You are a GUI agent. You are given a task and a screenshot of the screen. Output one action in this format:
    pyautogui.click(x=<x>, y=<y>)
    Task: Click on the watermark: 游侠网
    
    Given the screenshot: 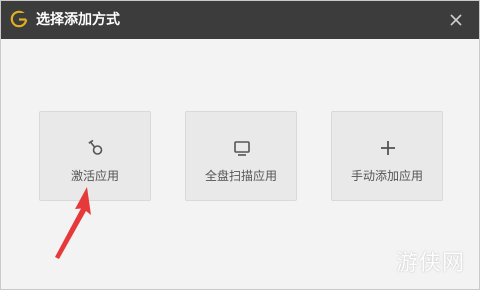 What is the action you would take?
    pyautogui.click(x=431, y=263)
    